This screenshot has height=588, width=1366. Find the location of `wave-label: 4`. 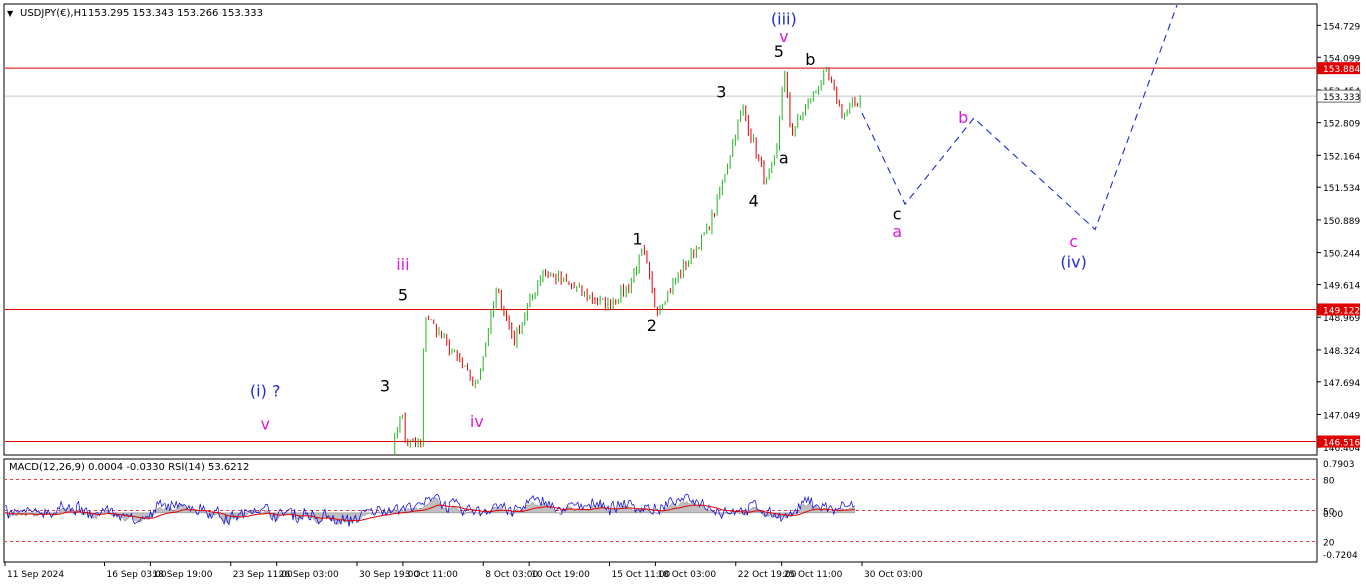

wave-label: 4 is located at coordinates (754, 201).